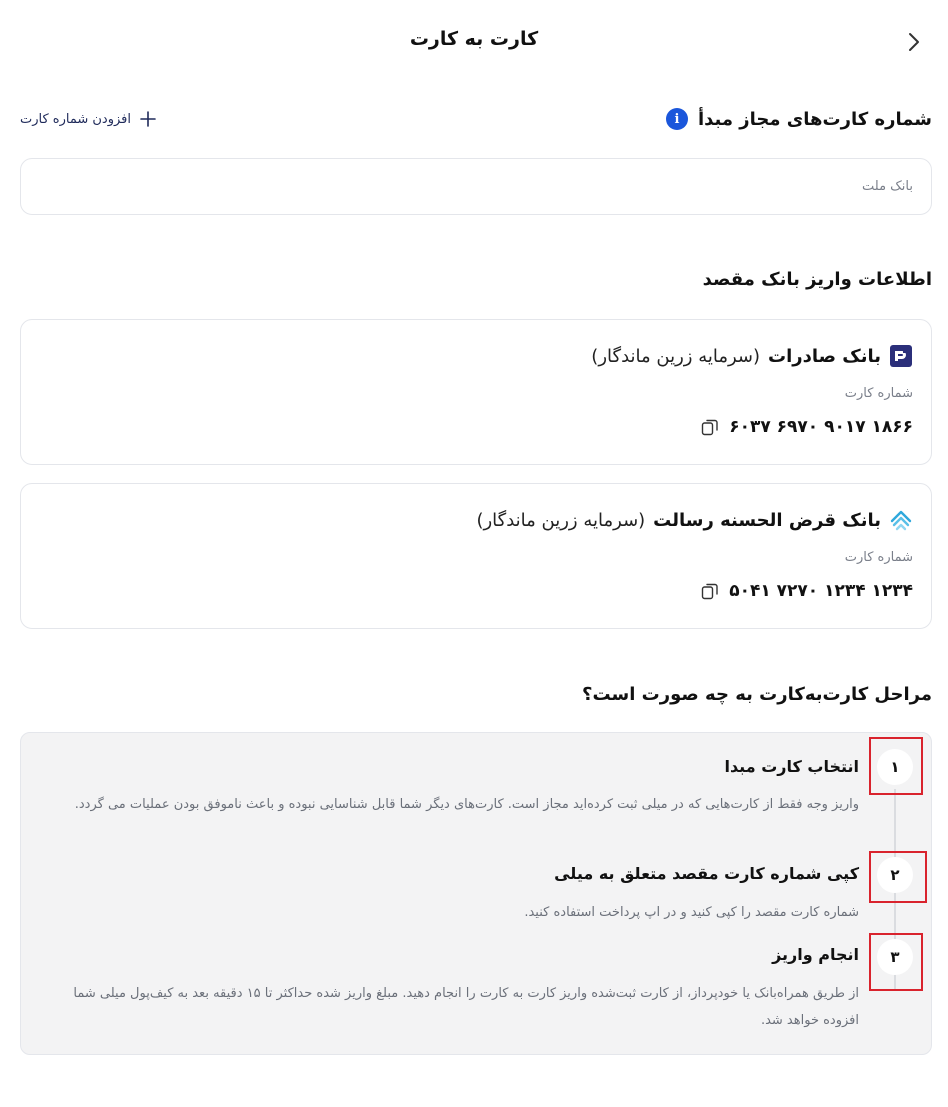 The width and height of the screenshot is (948, 1107). What do you see at coordinates (676, 119) in the screenshot?
I see `info-icon: i` at bounding box center [676, 119].